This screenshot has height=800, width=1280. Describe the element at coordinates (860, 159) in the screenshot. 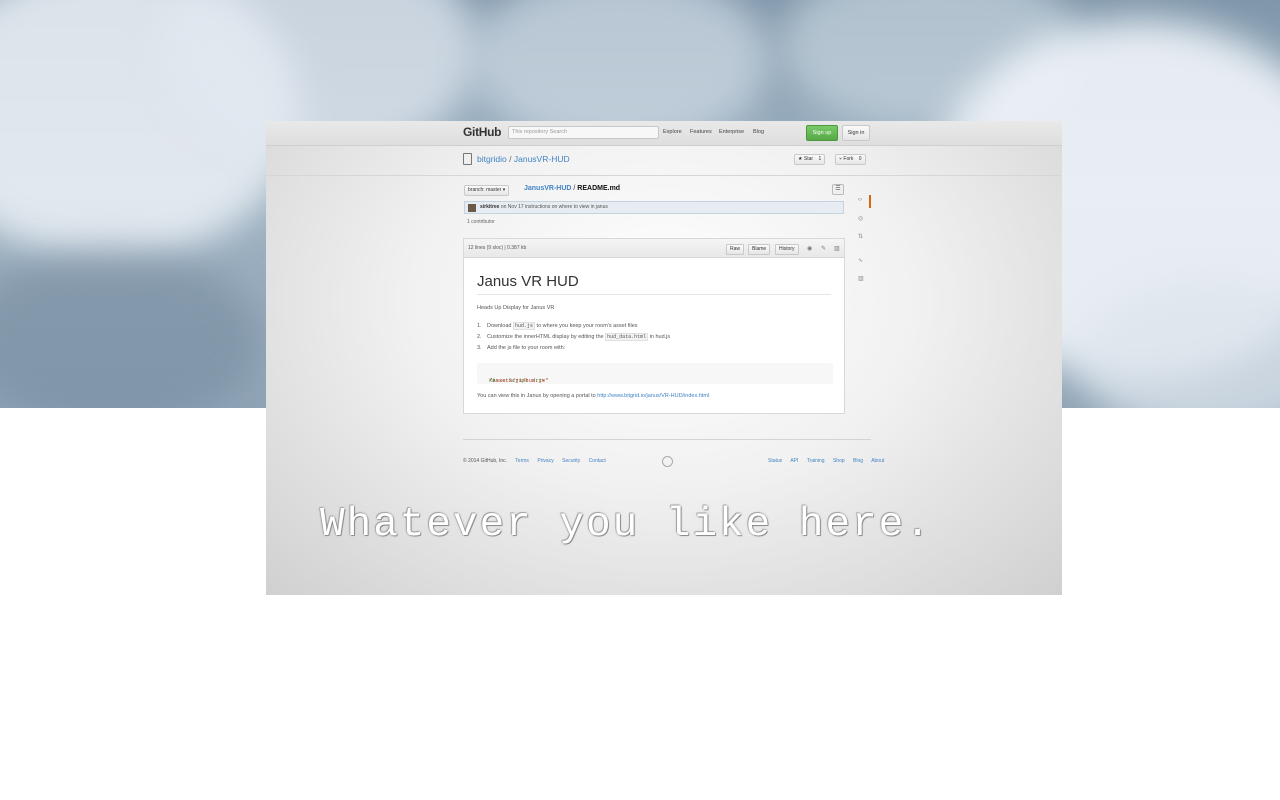

I see `fork-count: 0` at that location.